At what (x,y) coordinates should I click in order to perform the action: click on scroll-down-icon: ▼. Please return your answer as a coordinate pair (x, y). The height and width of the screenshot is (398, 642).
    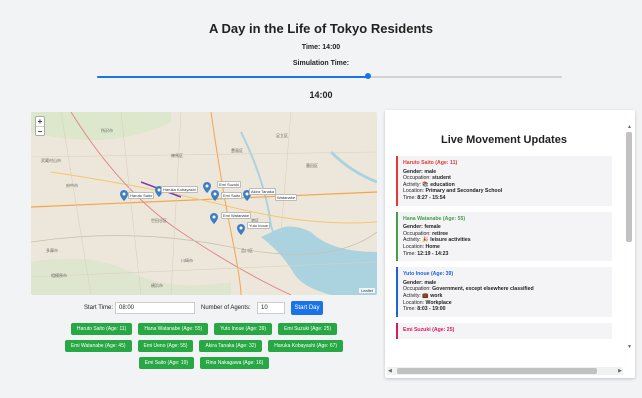
    Looking at the image, I should click on (629, 347).